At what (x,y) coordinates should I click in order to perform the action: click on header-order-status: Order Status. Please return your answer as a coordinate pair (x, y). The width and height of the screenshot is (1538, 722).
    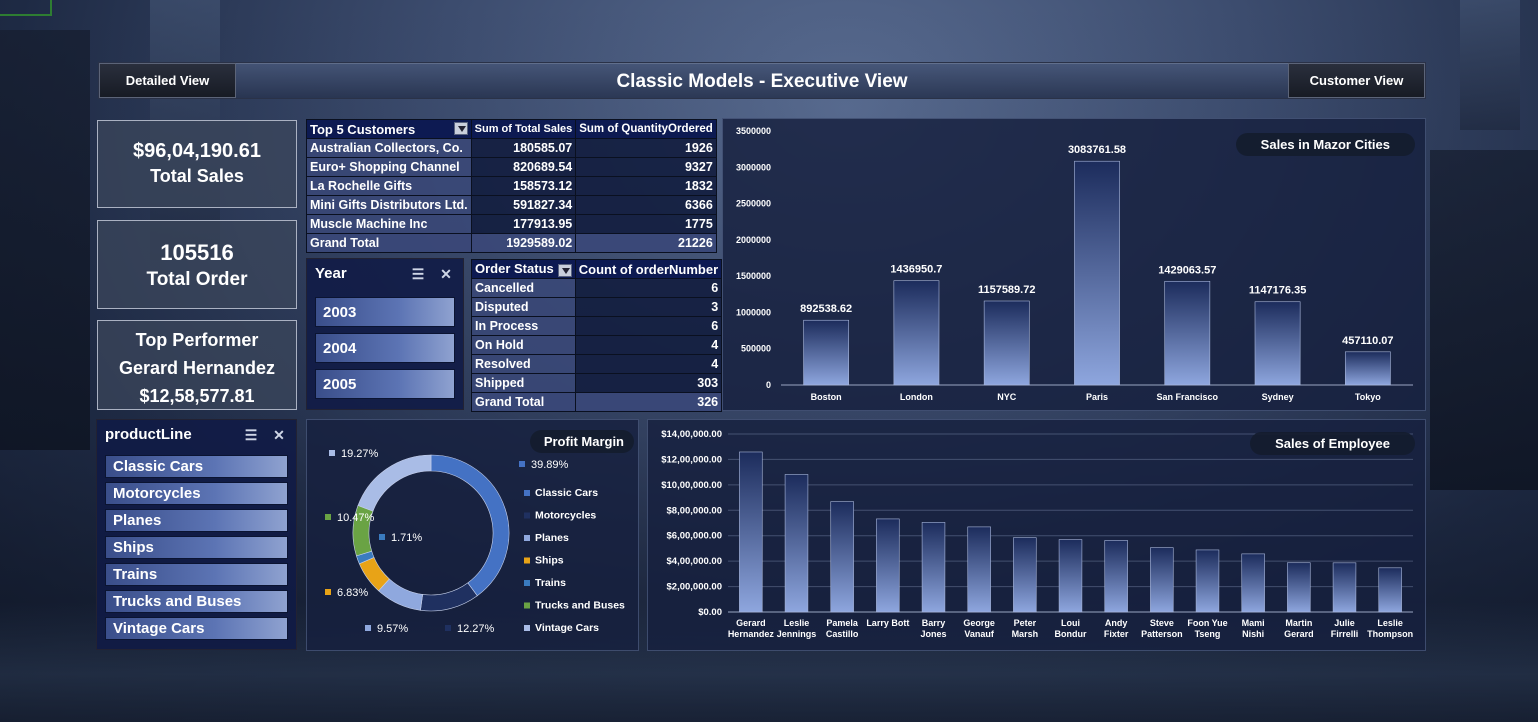
    Looking at the image, I should click on (523, 269).